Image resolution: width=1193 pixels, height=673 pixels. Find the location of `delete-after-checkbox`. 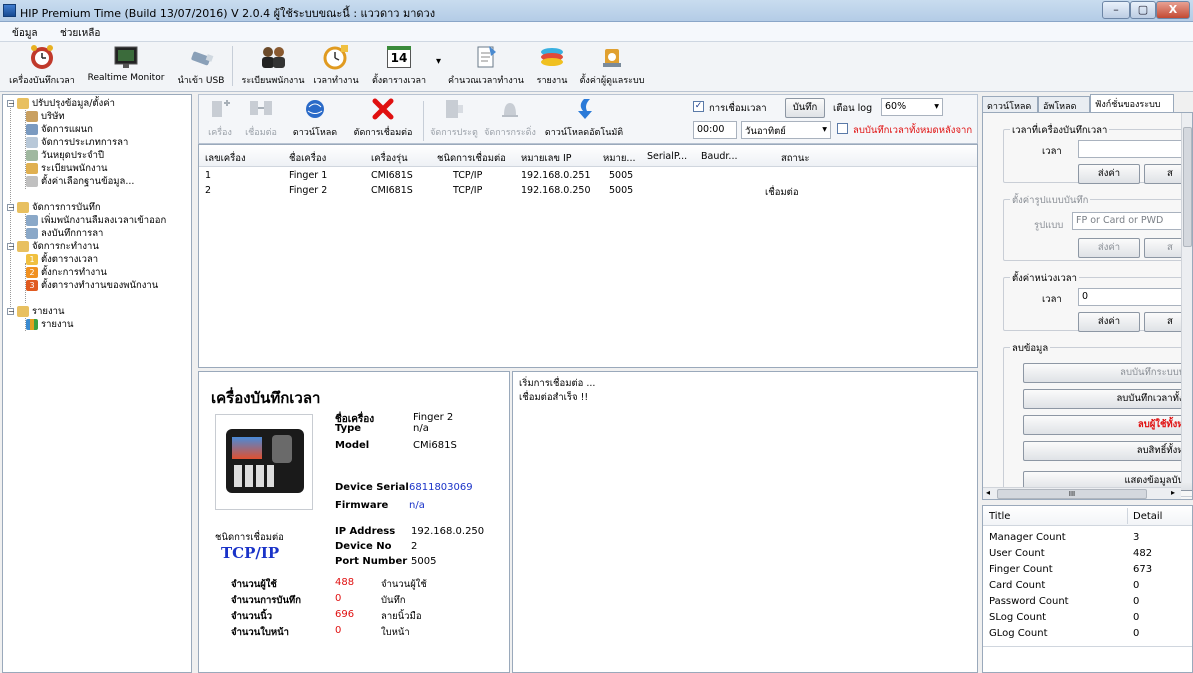

delete-after-checkbox is located at coordinates (842, 128).